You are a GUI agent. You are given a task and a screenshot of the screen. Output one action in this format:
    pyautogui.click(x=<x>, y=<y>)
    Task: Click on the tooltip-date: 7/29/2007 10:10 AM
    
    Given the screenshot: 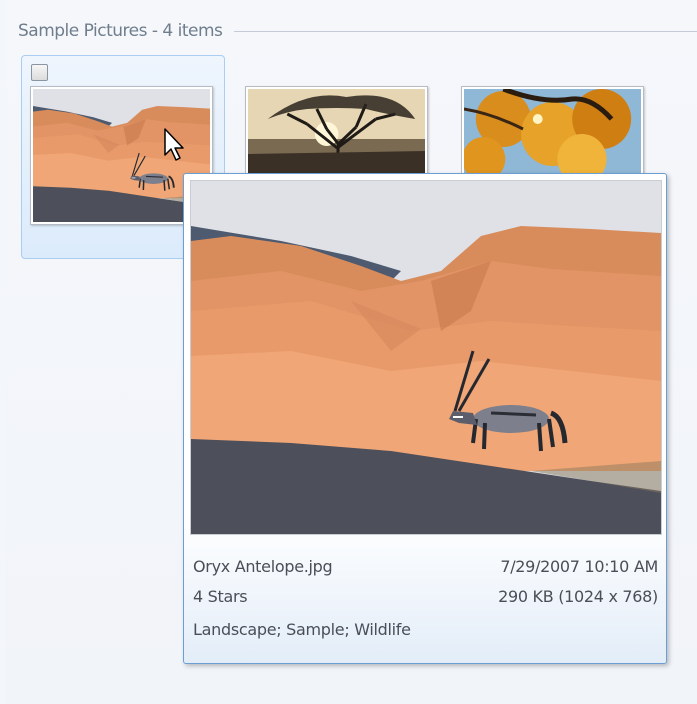 What is the action you would take?
    pyautogui.click(x=579, y=566)
    